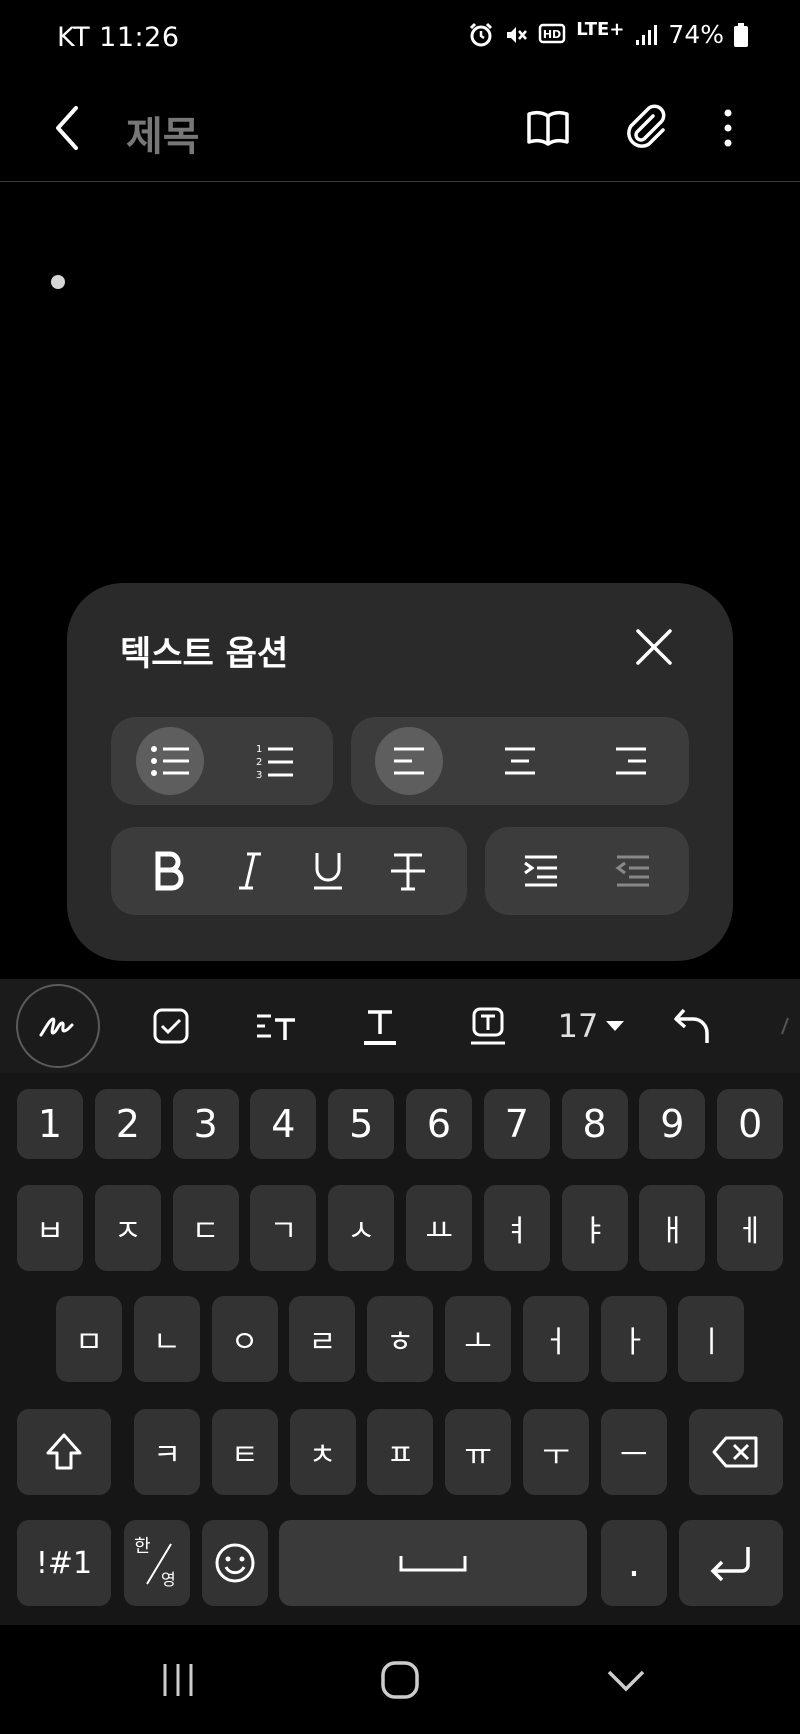 This screenshot has width=800, height=1734. I want to click on align-left-icon, so click(409, 761).